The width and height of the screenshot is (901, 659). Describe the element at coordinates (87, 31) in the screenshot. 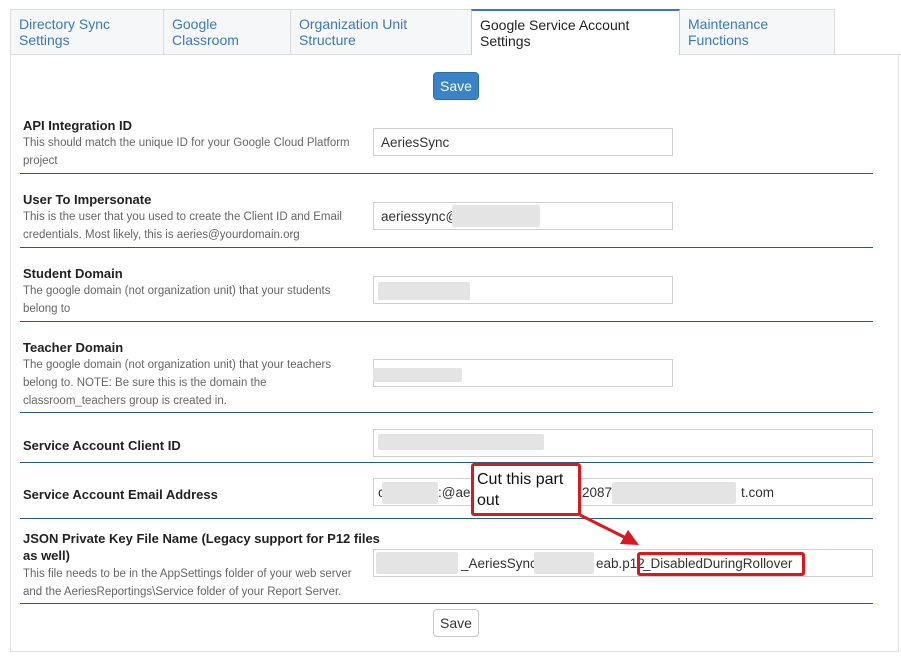

I see `tab-directory-sync-settings: Directory Sync Settings` at that location.